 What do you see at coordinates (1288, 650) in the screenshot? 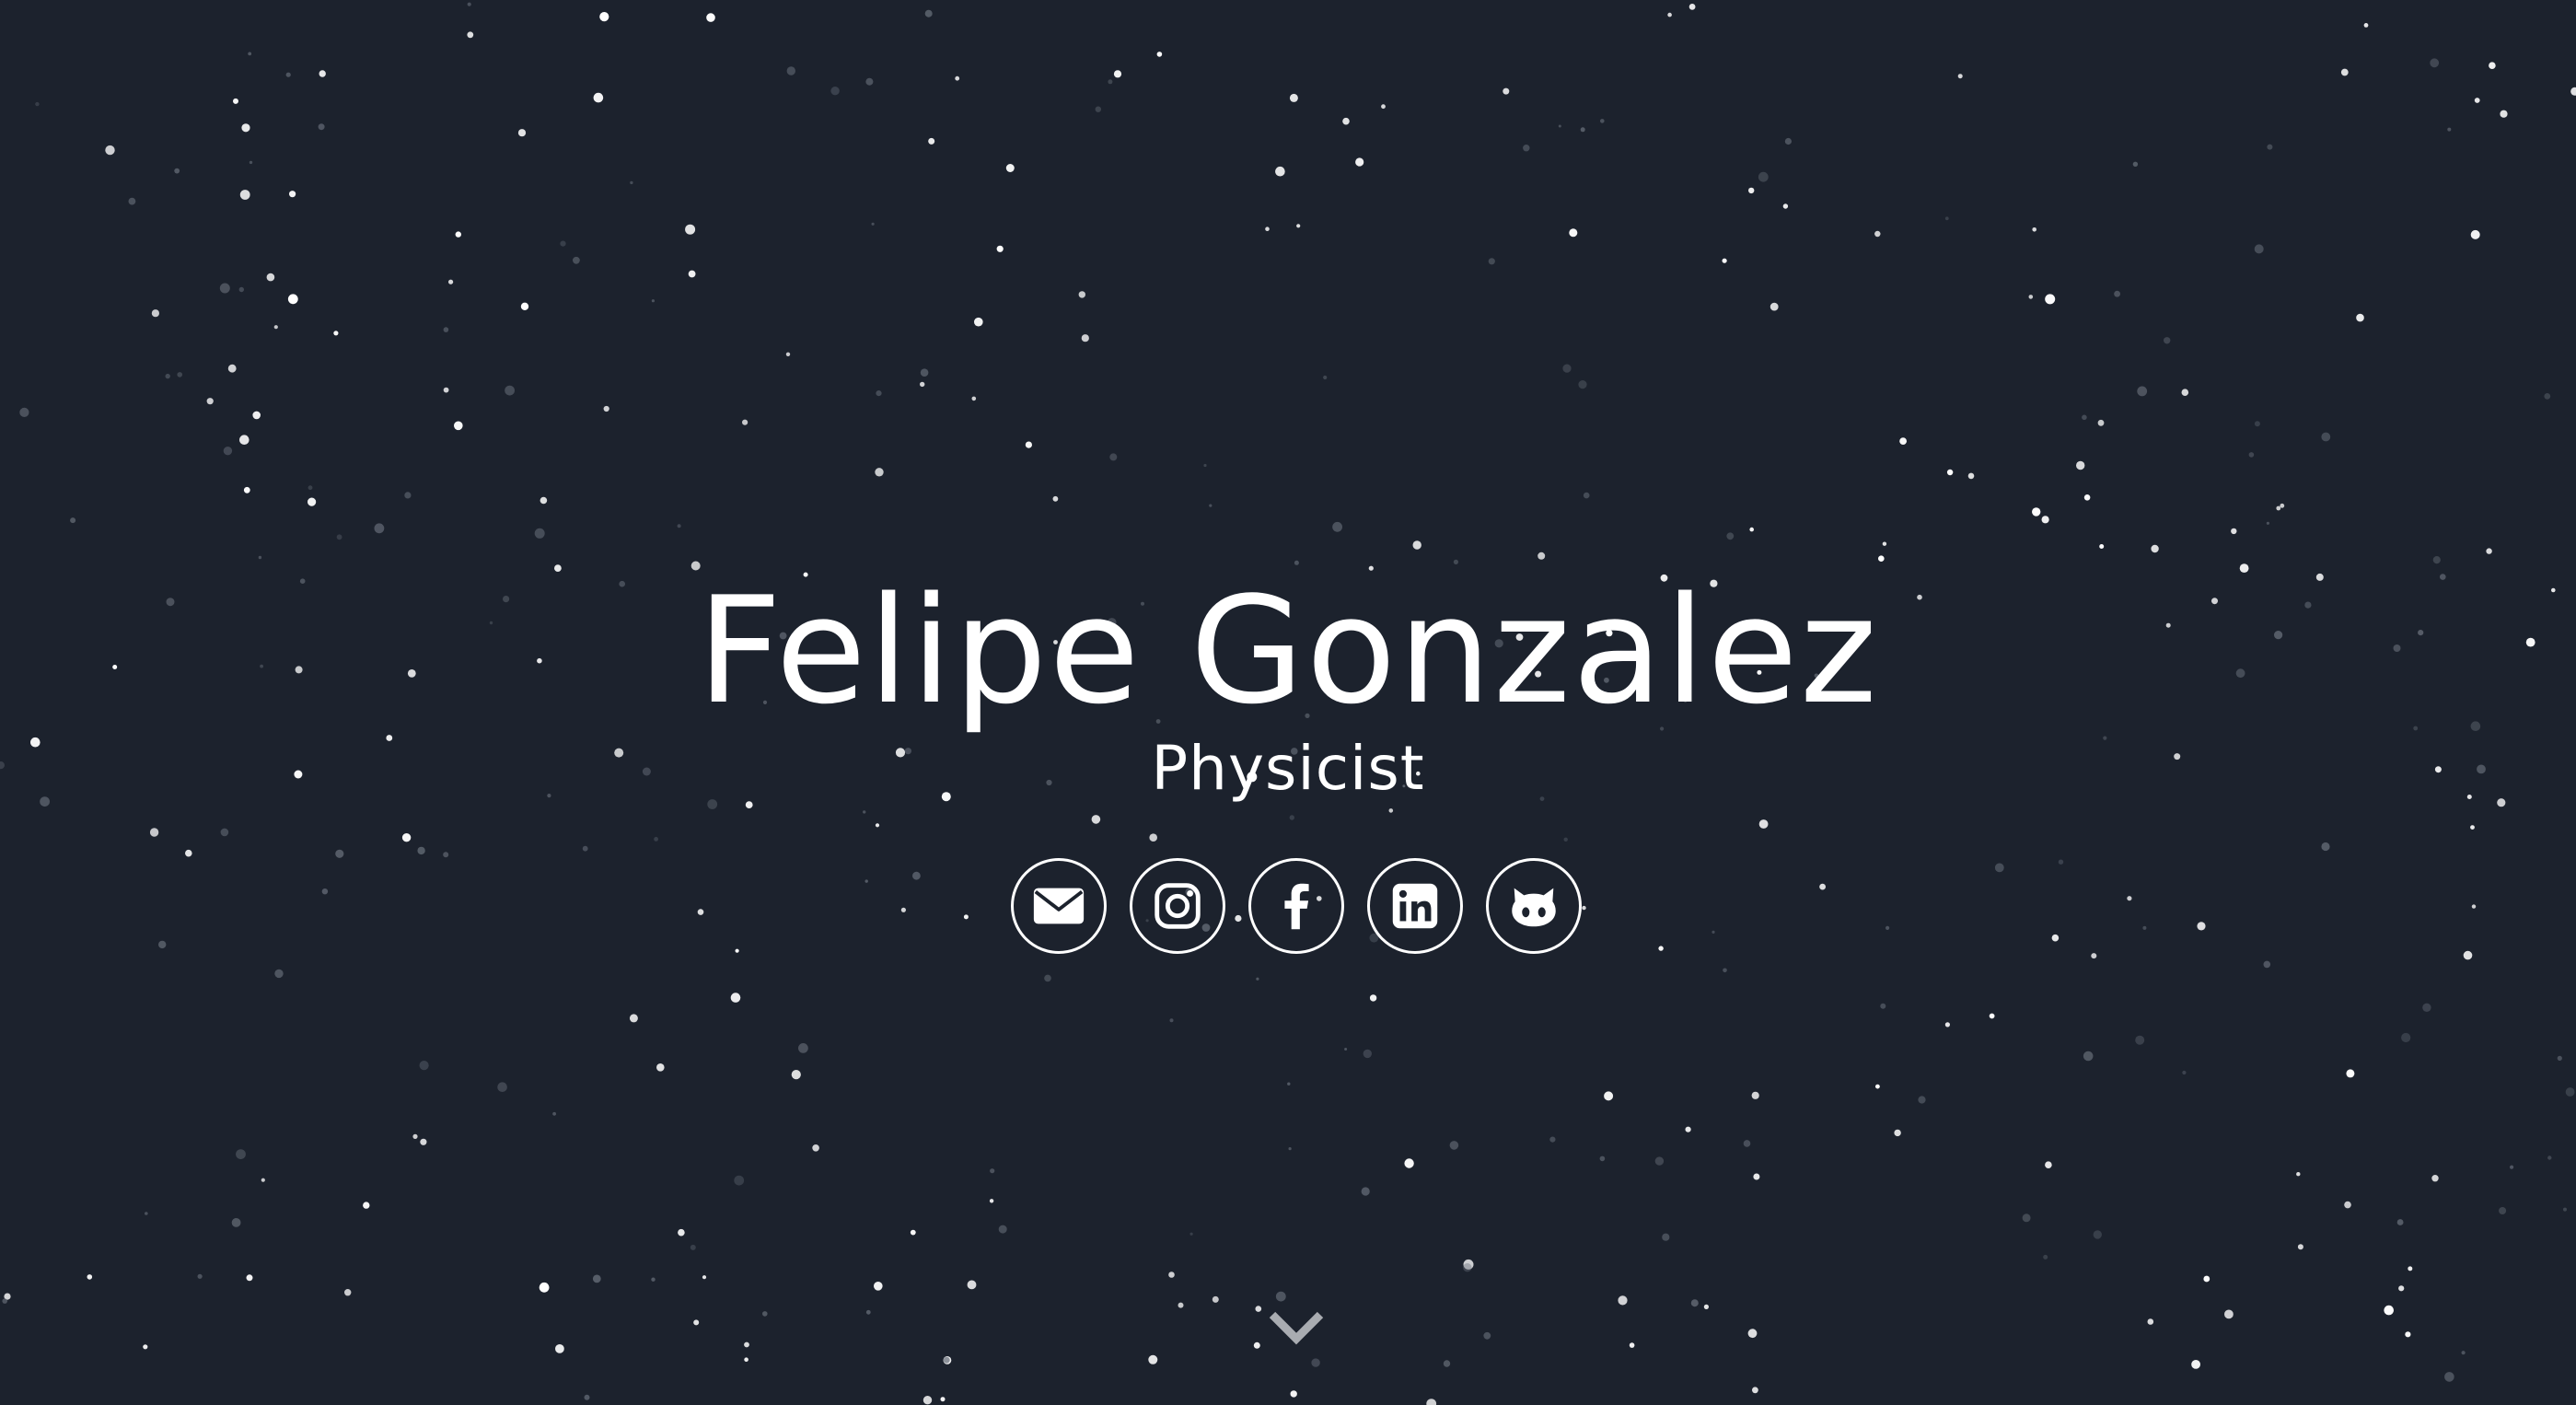
I see `page-title: Felipe Gonzalez` at bounding box center [1288, 650].